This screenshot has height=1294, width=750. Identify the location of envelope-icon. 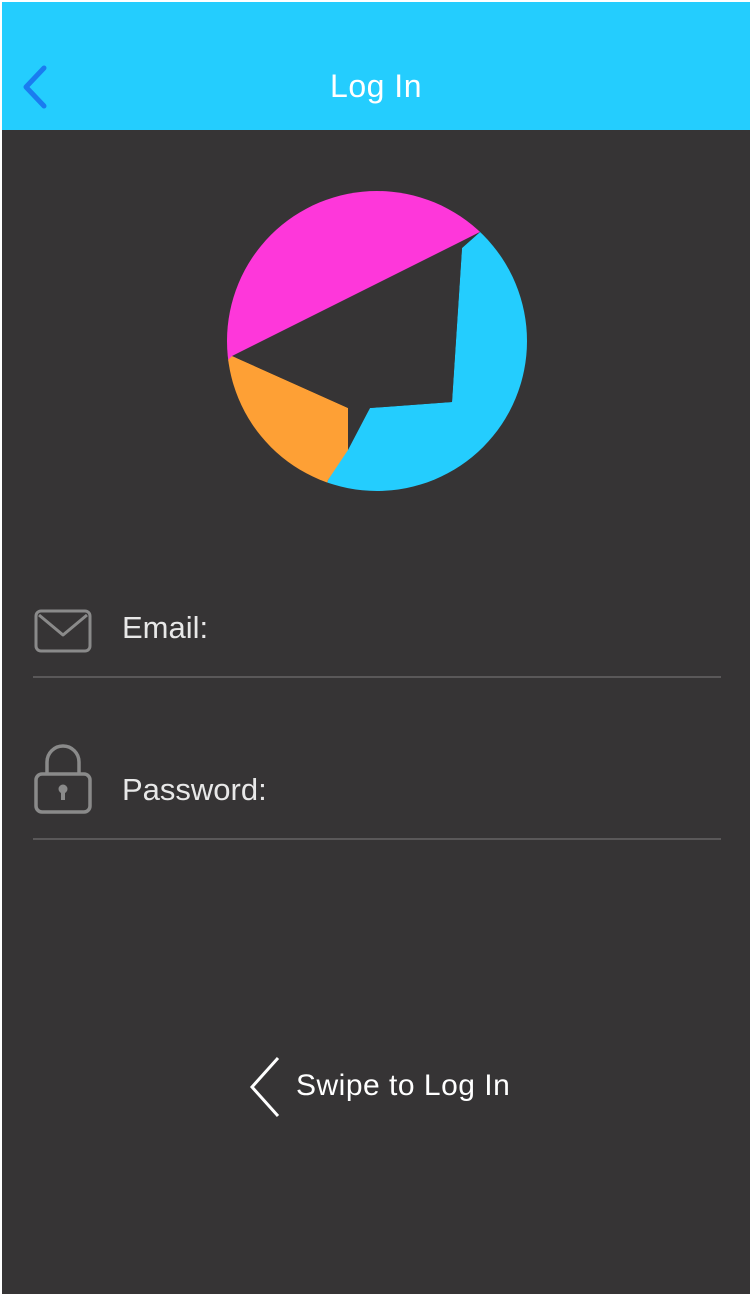
(63, 632).